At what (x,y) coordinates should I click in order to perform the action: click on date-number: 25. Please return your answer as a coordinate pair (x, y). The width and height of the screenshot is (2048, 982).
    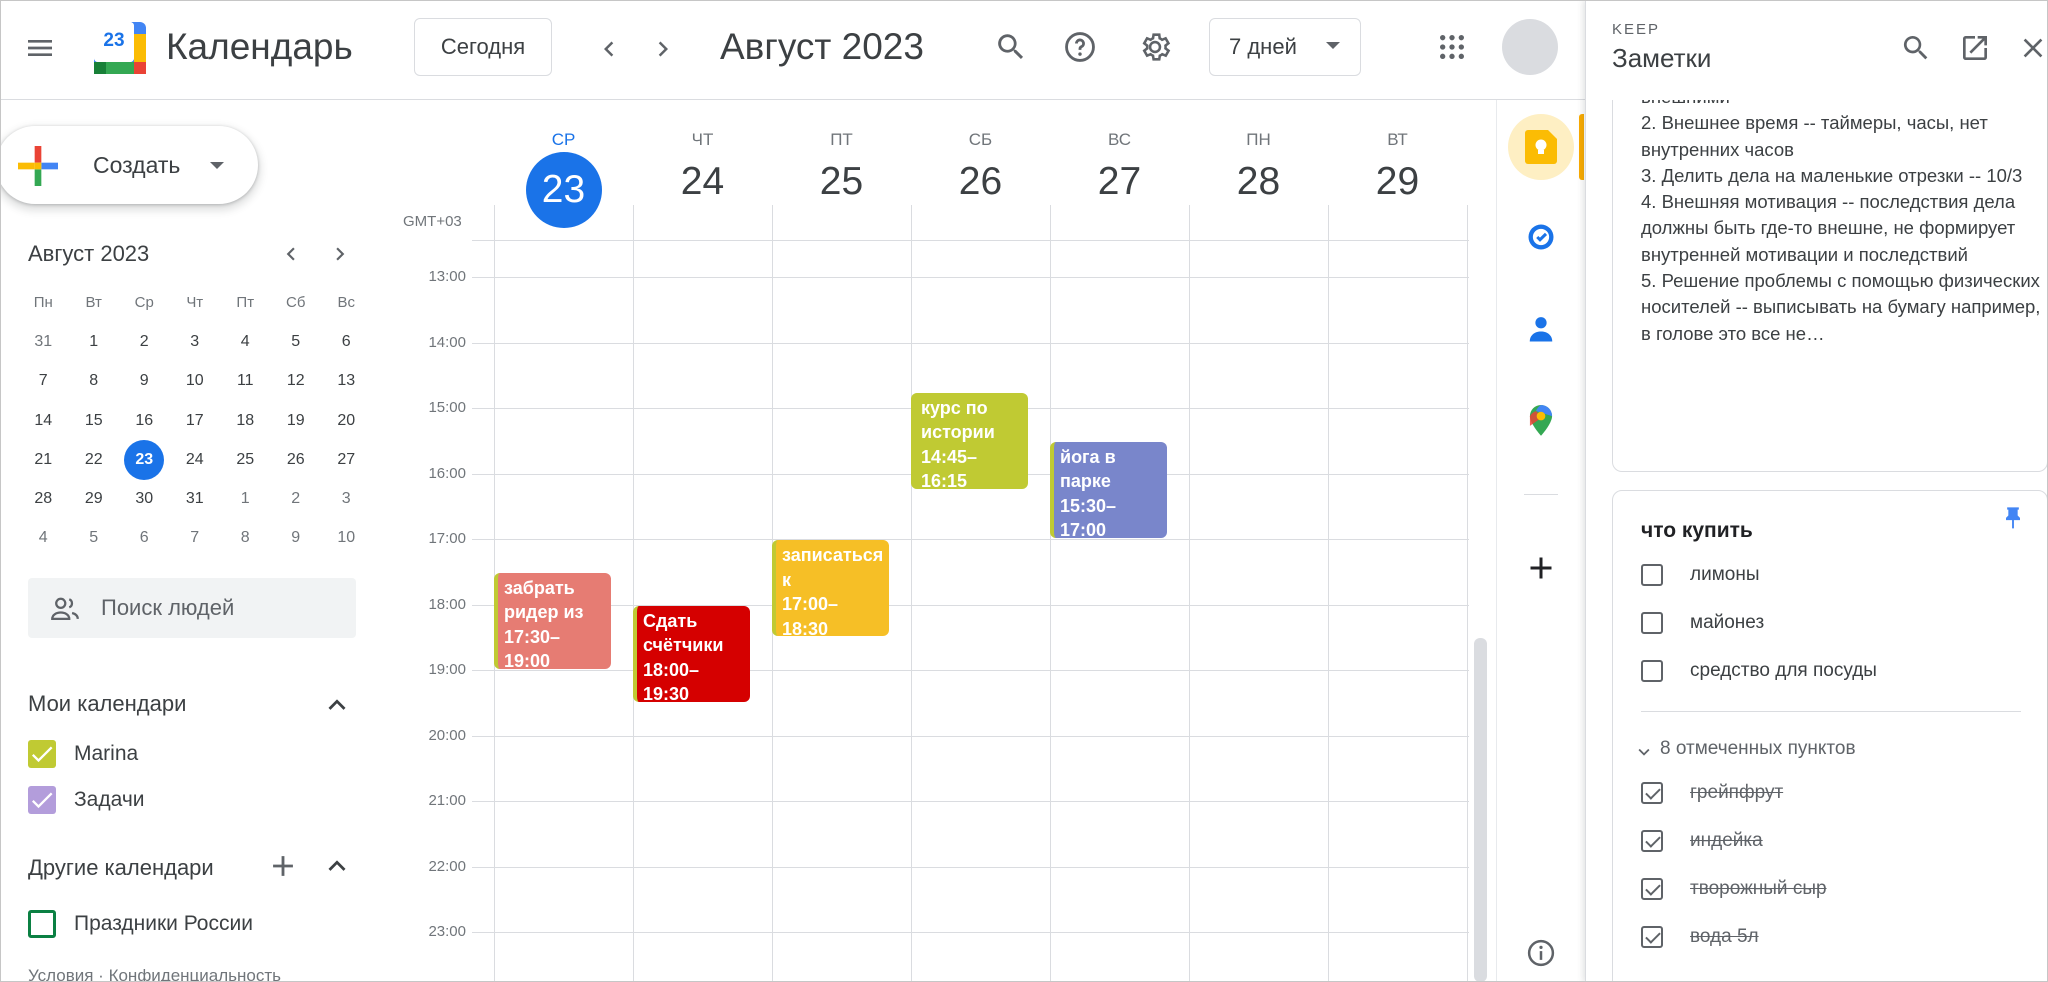
    Looking at the image, I should click on (841, 182).